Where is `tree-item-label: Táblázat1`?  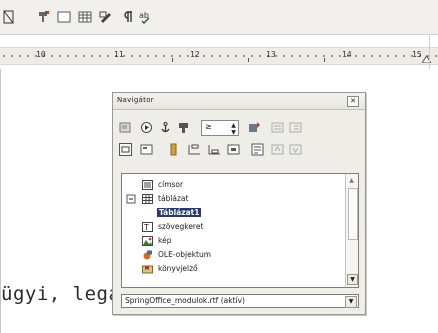
tree-item-label: Táblázat1 is located at coordinates (179, 212).